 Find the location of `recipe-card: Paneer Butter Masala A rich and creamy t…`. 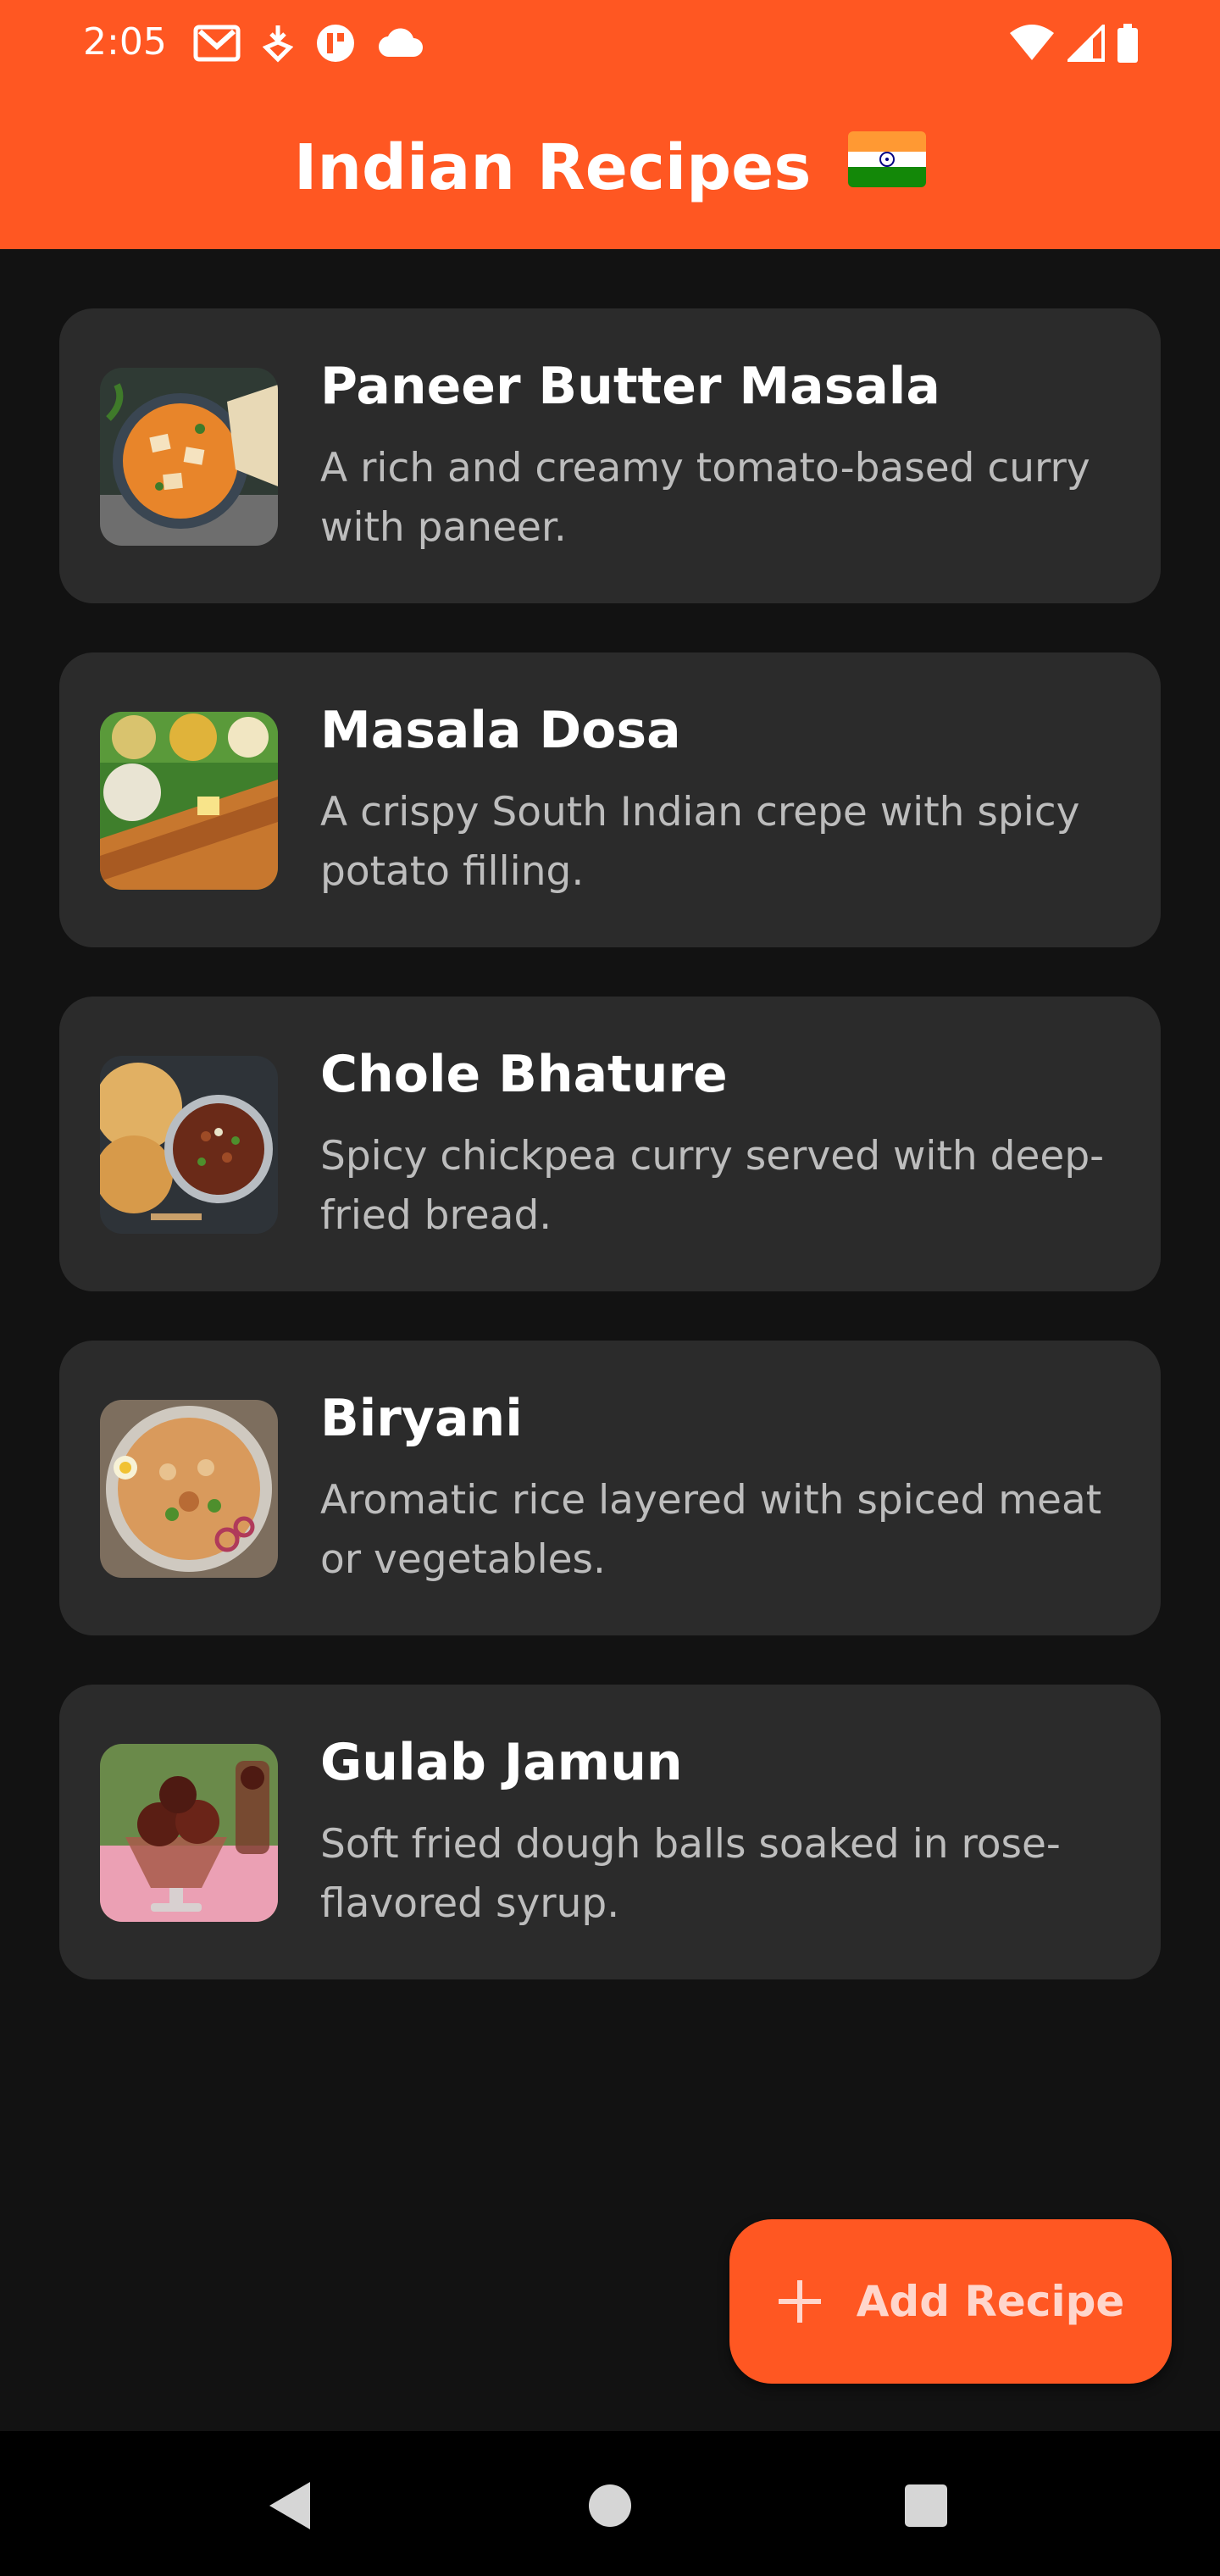

recipe-card: Paneer Butter Masala A rich and creamy t… is located at coordinates (610, 455).